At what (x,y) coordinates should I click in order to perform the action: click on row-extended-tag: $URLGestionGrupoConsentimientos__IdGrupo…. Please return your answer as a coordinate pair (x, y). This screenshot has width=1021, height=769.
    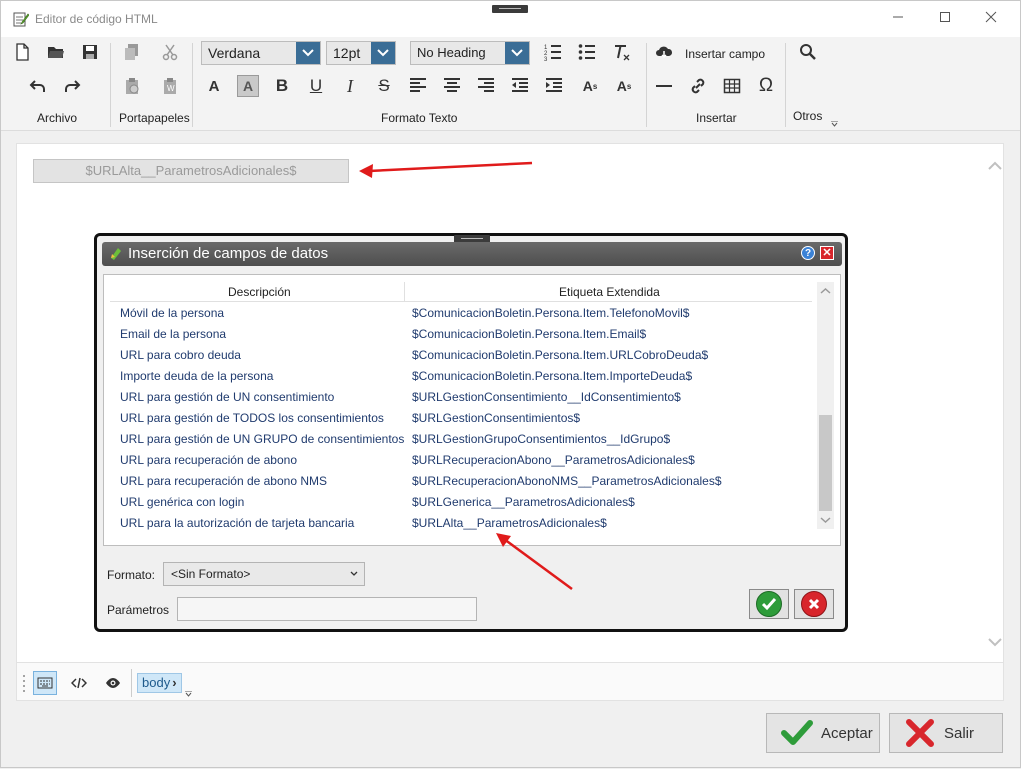
    Looking at the image, I should click on (541, 439).